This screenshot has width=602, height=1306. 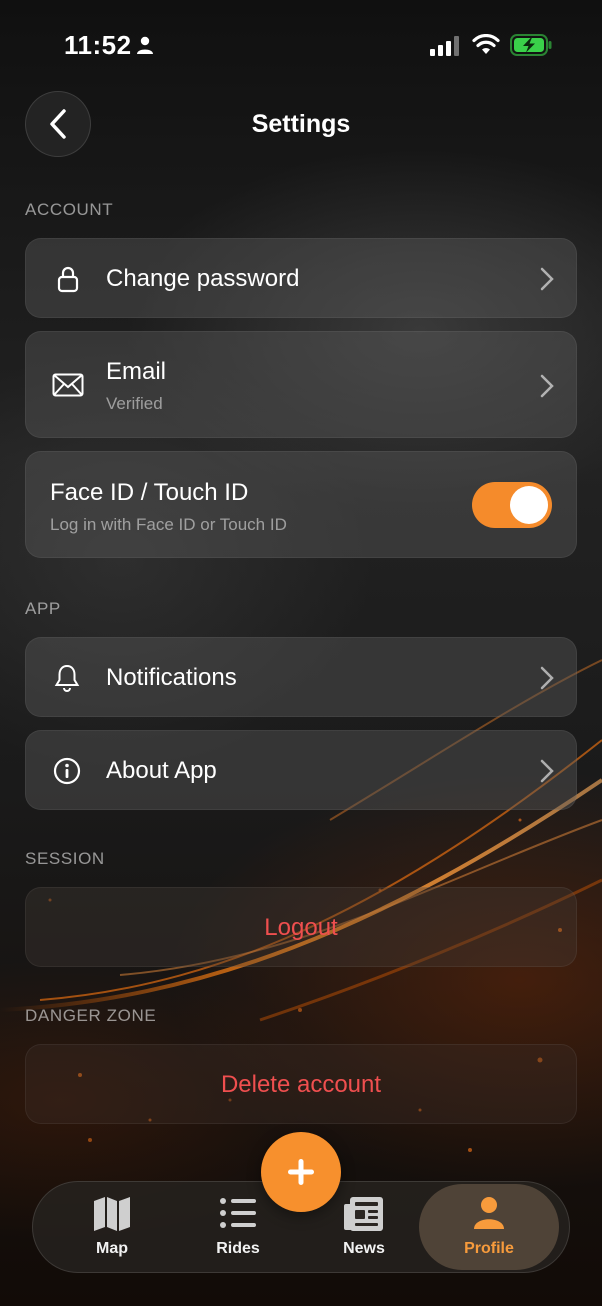 I want to click on delete-account-button: Delete account, so click(x=301, y=1084).